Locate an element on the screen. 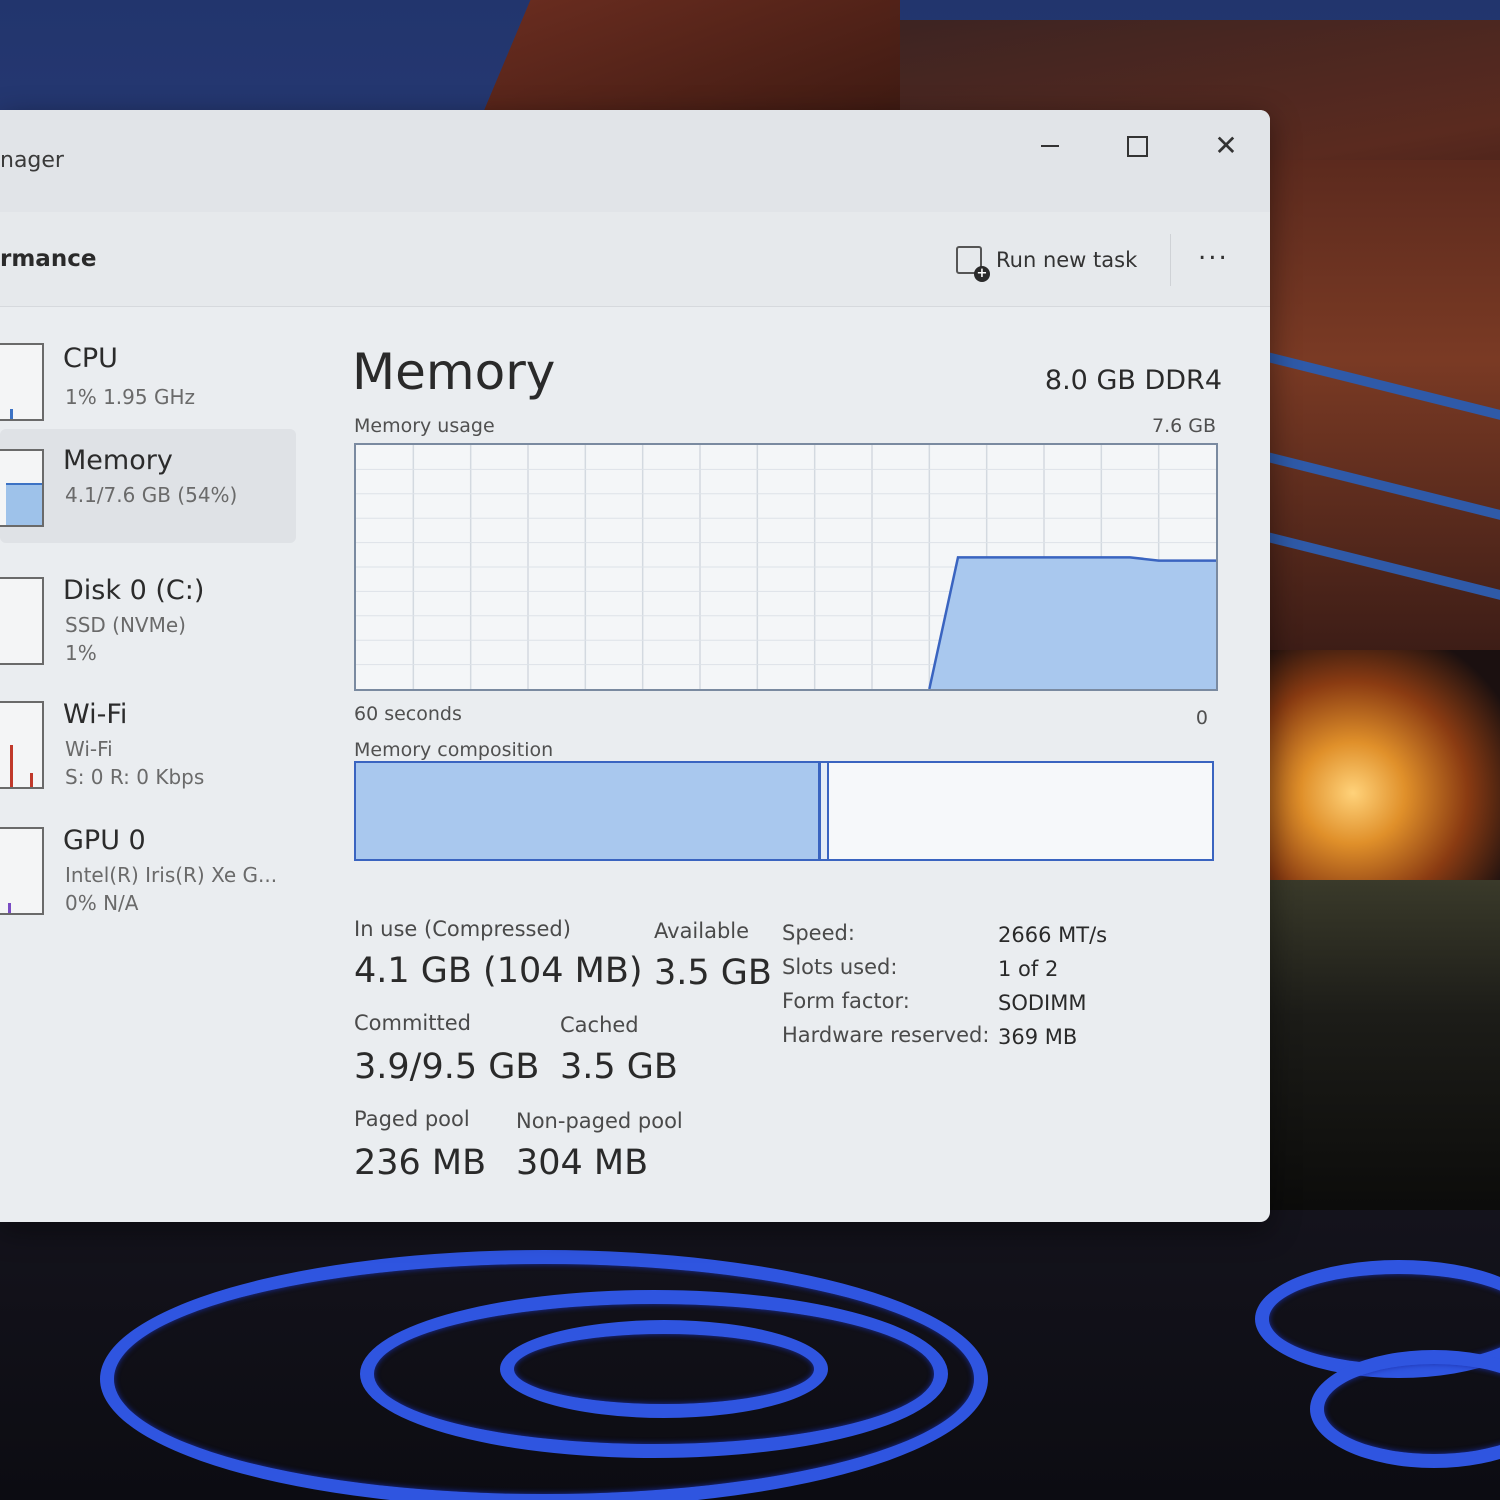 Image resolution: width=1500 pixels, height=1500 pixels. maximize-icon is located at coordinates (1137, 146).